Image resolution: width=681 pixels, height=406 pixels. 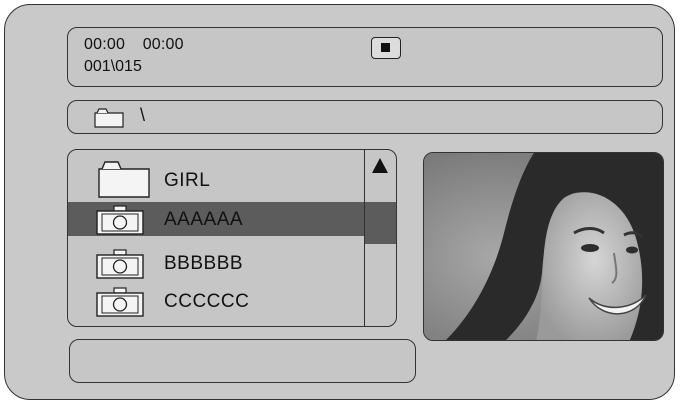 What do you see at coordinates (143, 115) in the screenshot?
I see `current-path: \` at bounding box center [143, 115].